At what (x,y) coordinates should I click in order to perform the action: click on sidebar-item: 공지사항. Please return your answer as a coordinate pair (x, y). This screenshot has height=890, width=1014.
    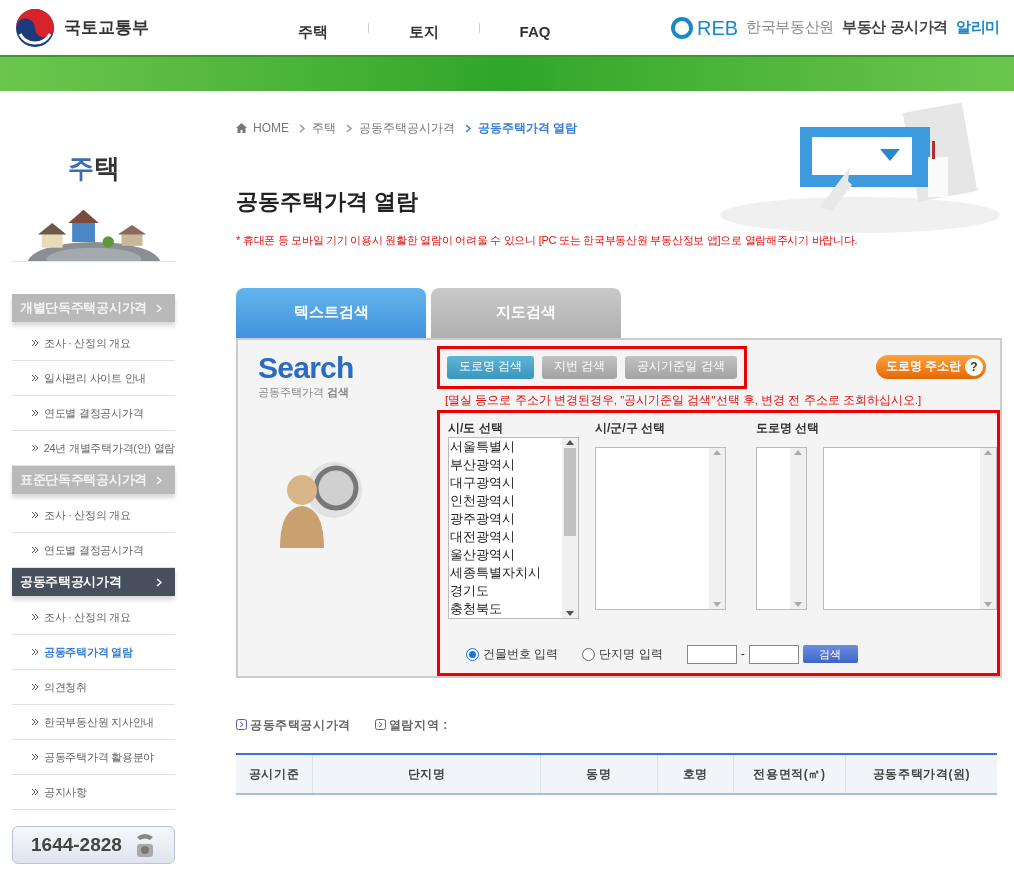
    Looking at the image, I should click on (93, 792).